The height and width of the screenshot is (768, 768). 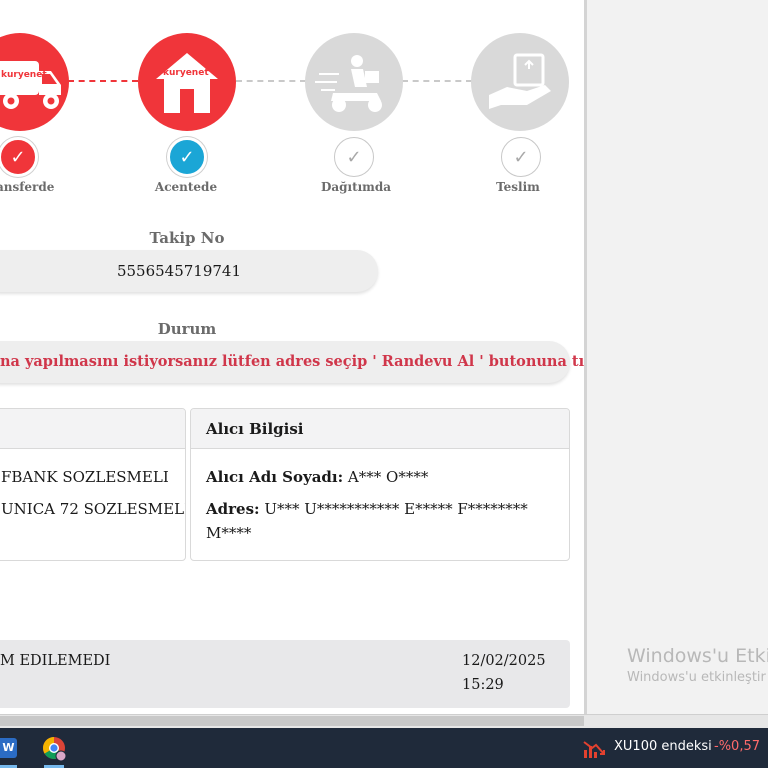 What do you see at coordinates (275, 477) in the screenshot?
I see `receiver-name-label: Alıcı Adı Soyadı:` at bounding box center [275, 477].